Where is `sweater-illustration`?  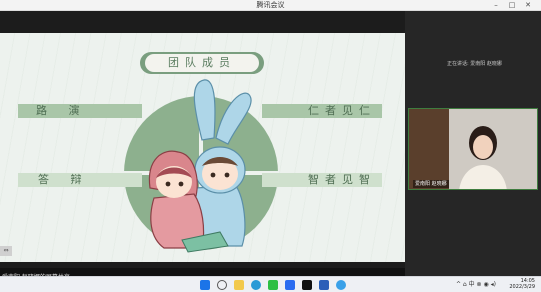
sweater-illustration is located at coordinates (483, 177).